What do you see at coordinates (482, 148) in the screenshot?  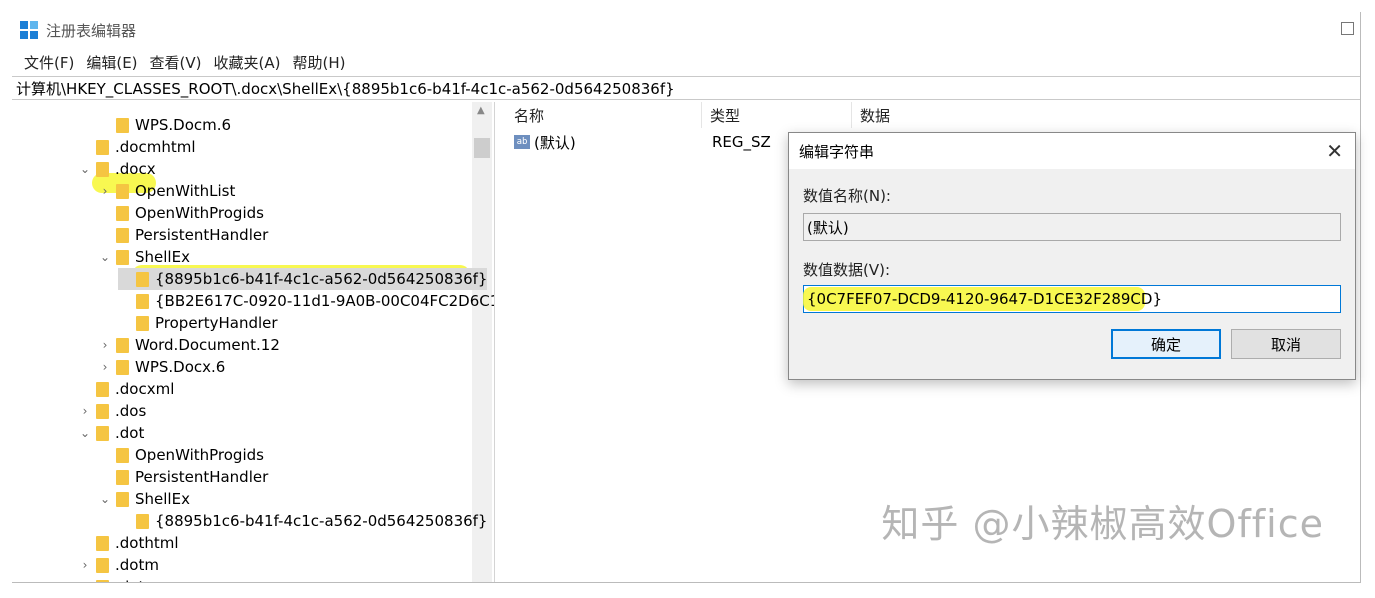 I see `scroll-thumb` at bounding box center [482, 148].